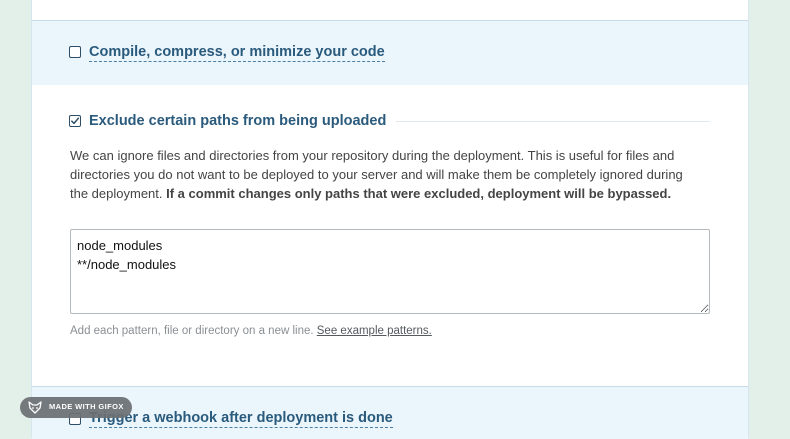  I want to click on exclude-checkbox, so click(75, 121).